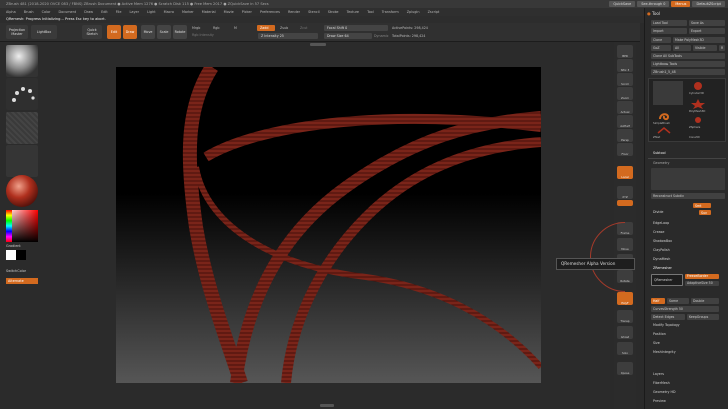 This screenshot has width=728, height=409. I want to click on zremesher-header: ZRemesher, so click(662, 268).